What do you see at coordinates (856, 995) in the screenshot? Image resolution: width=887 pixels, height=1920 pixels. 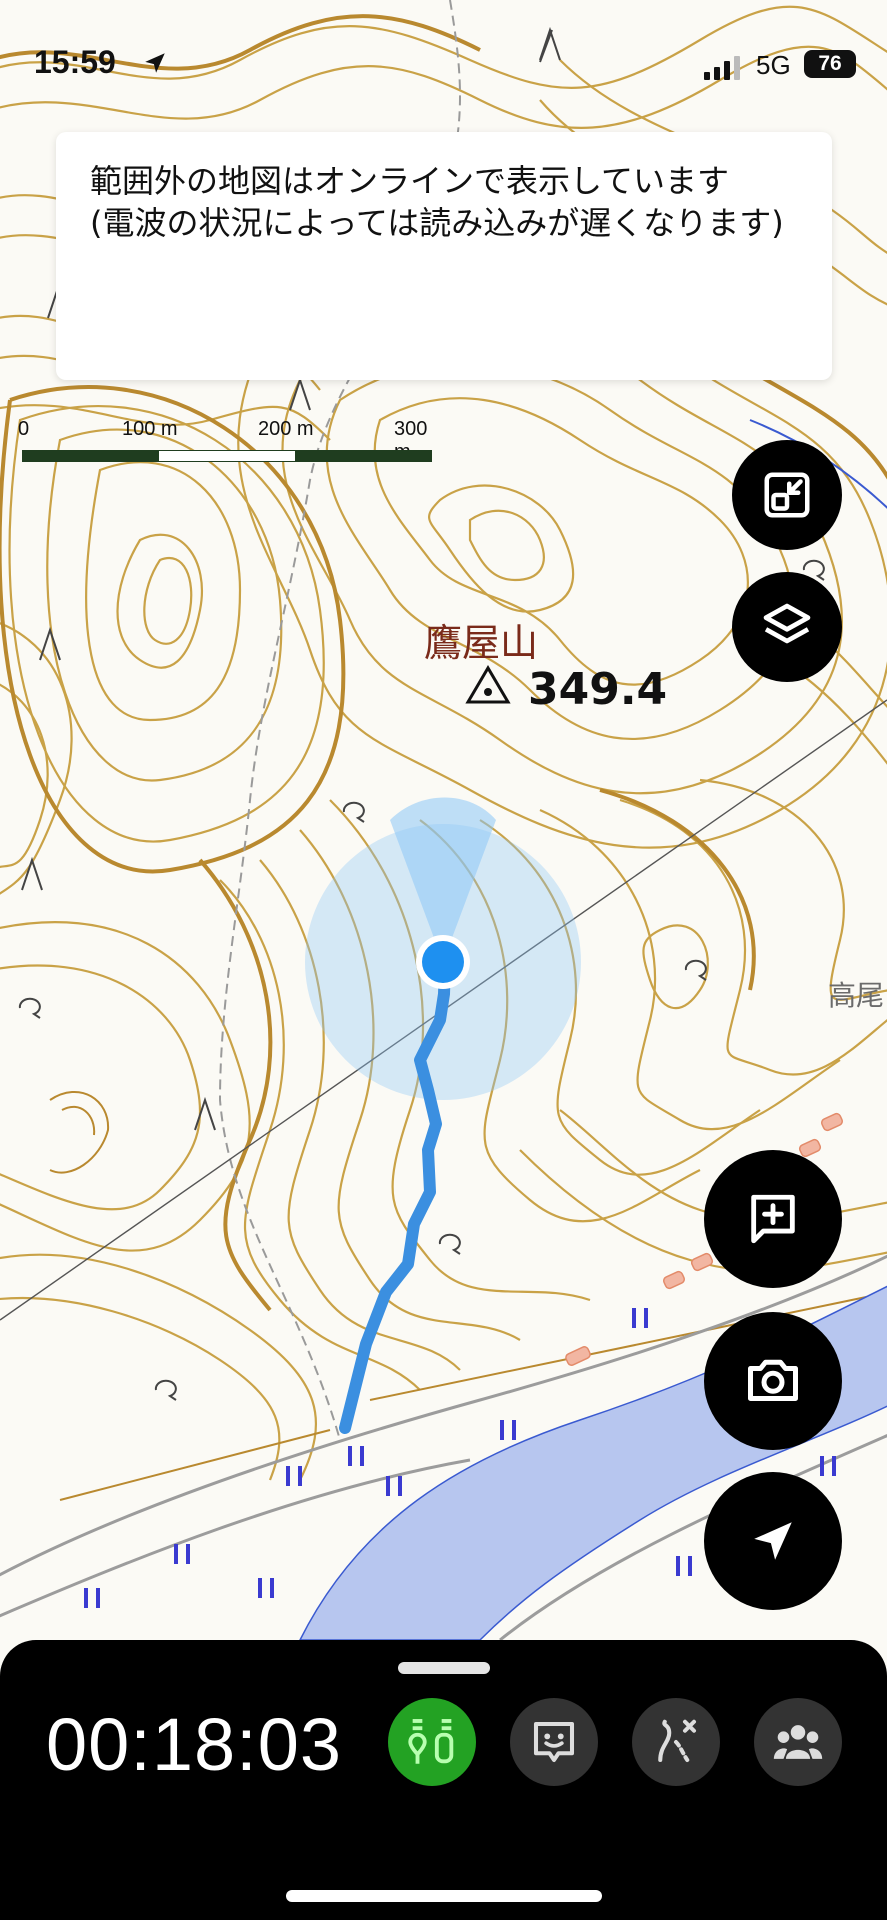 I see `place-name-label: 高尾` at bounding box center [856, 995].